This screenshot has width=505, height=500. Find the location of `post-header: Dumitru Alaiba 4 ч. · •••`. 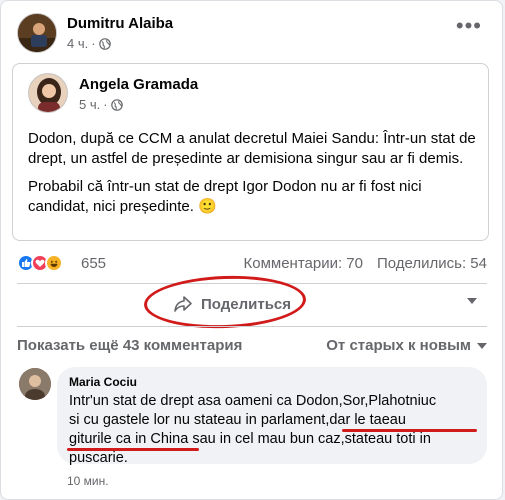

post-header: Dumitru Alaiba 4 ч. · ••• is located at coordinates (254, 34).